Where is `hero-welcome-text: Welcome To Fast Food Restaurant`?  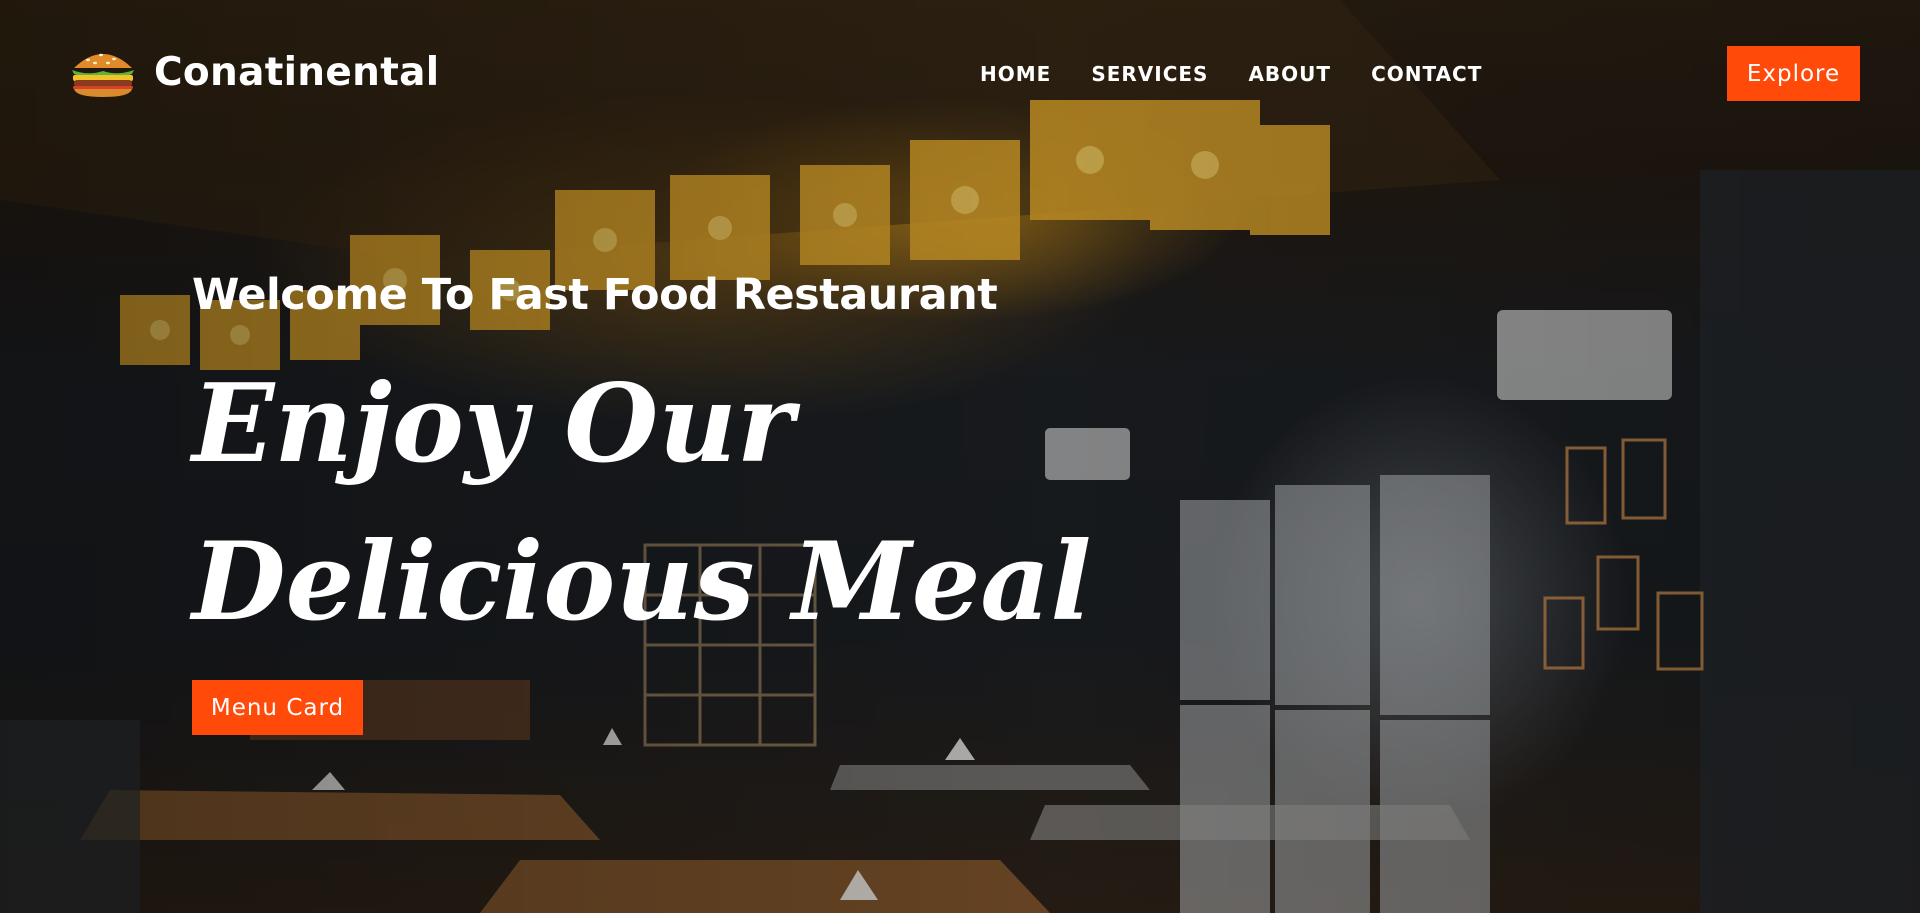 hero-welcome-text: Welcome To Fast Food Restaurant is located at coordinates (595, 295).